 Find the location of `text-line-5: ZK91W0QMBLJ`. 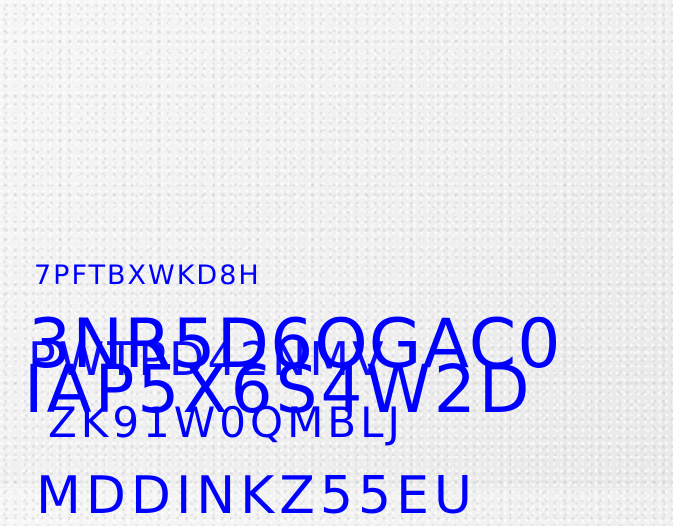

text-line-5: ZK91W0QMBLJ is located at coordinates (226, 422).